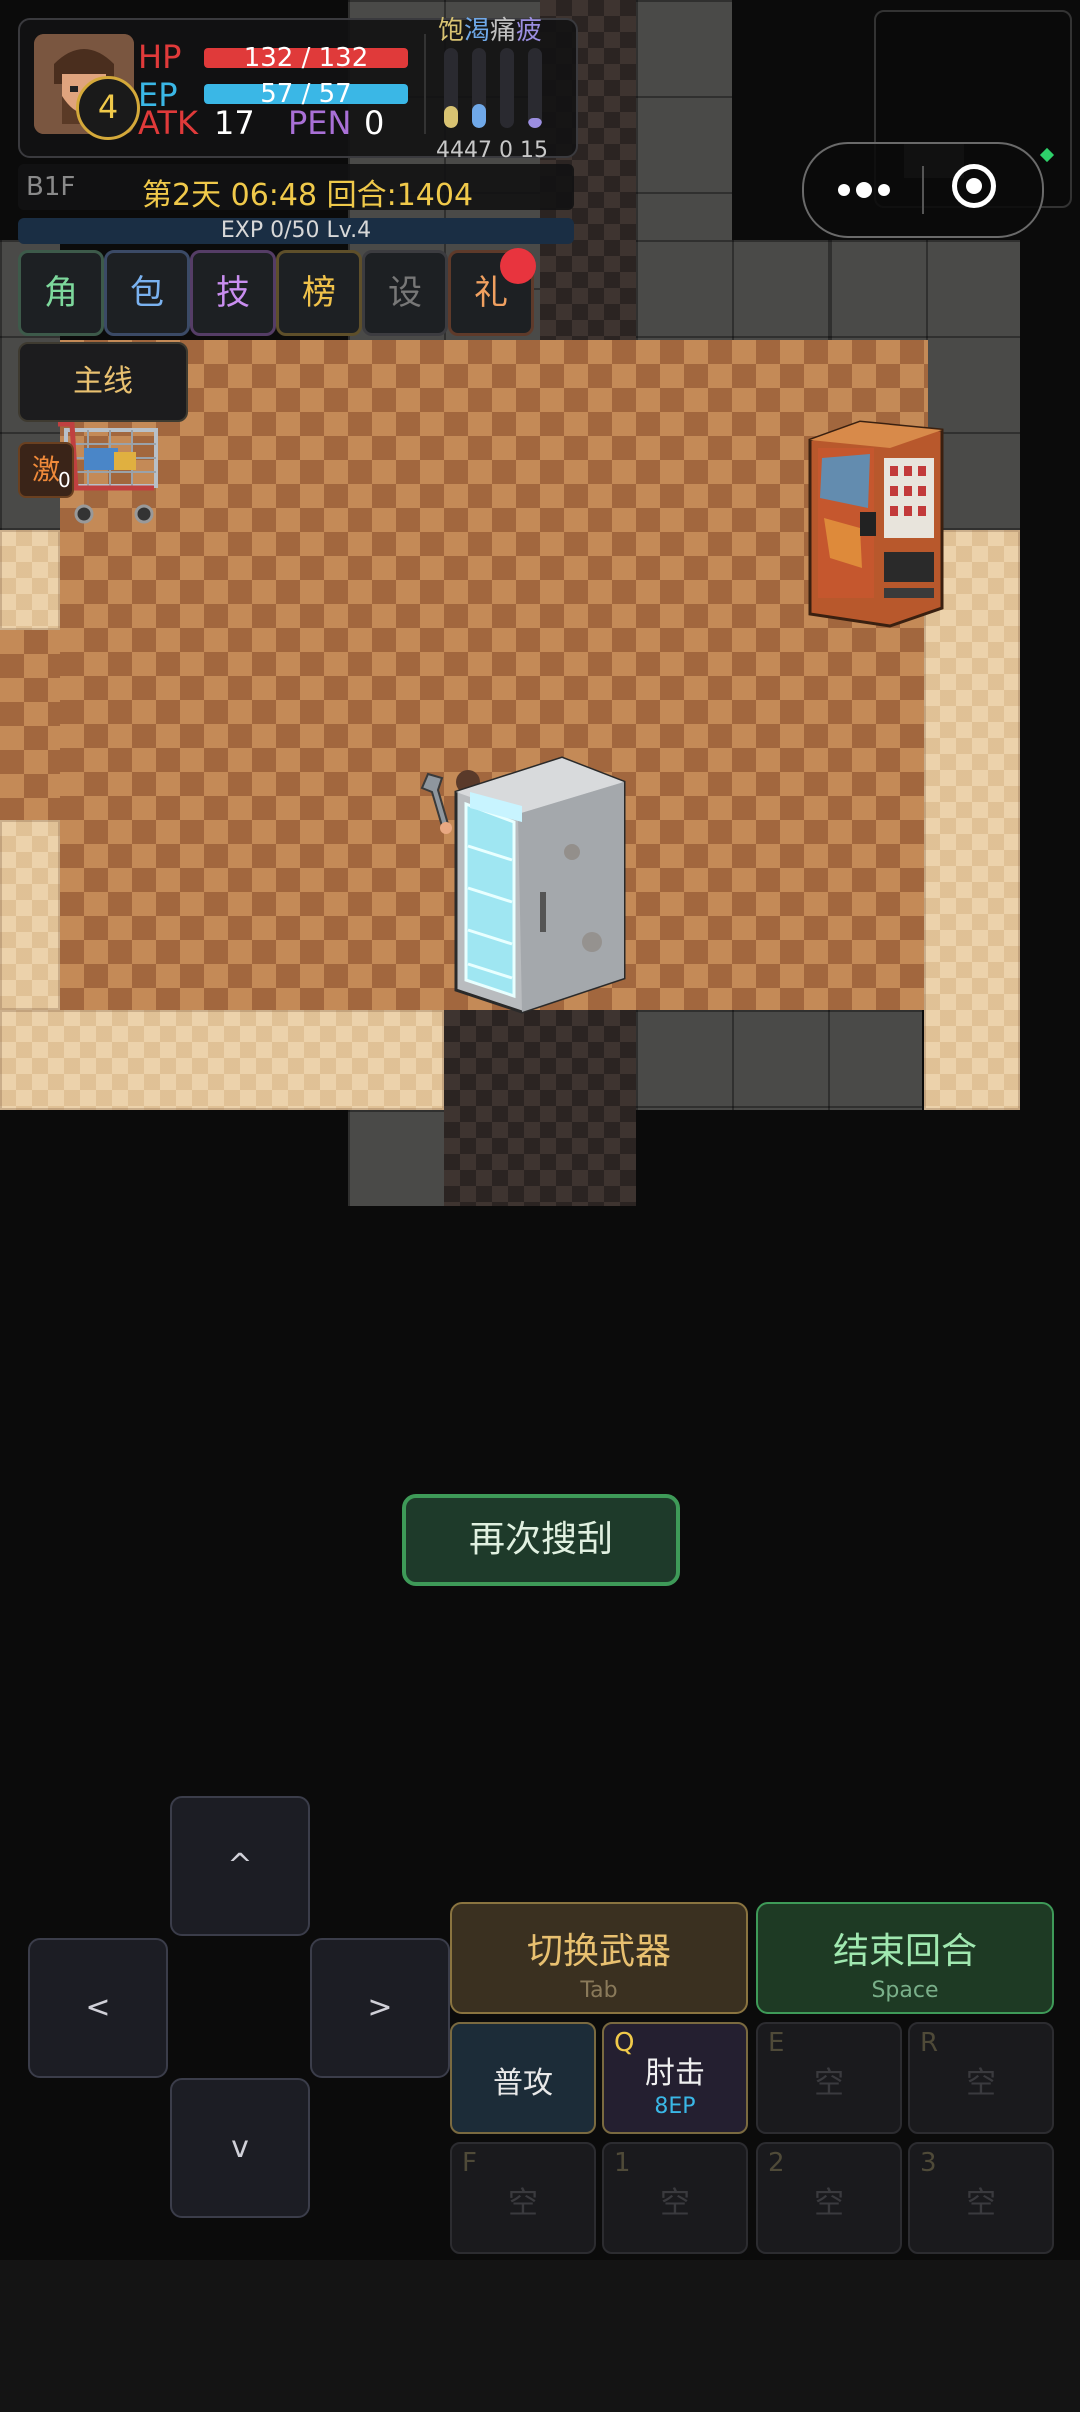 The width and height of the screenshot is (1080, 2412). Describe the element at coordinates (675, 2203) in the screenshot. I see `skill-slot-1-name: 空` at that location.